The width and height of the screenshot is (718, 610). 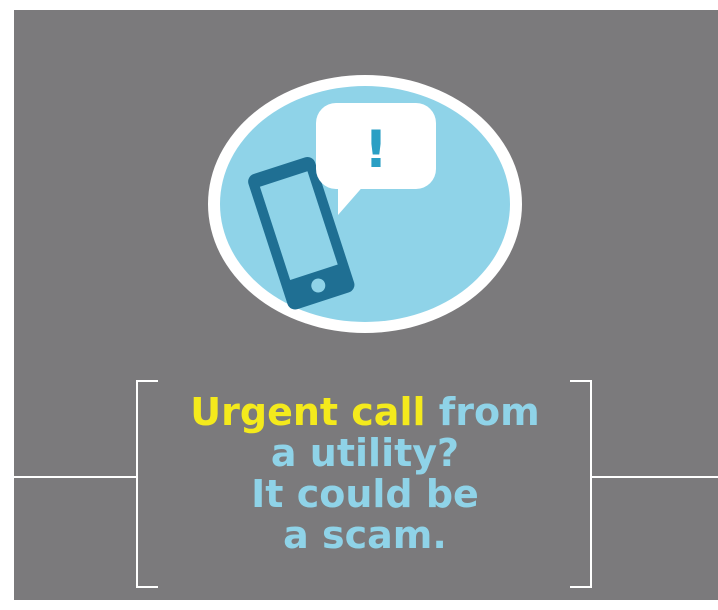 I want to click on divider-right, so click(x=655, y=477).